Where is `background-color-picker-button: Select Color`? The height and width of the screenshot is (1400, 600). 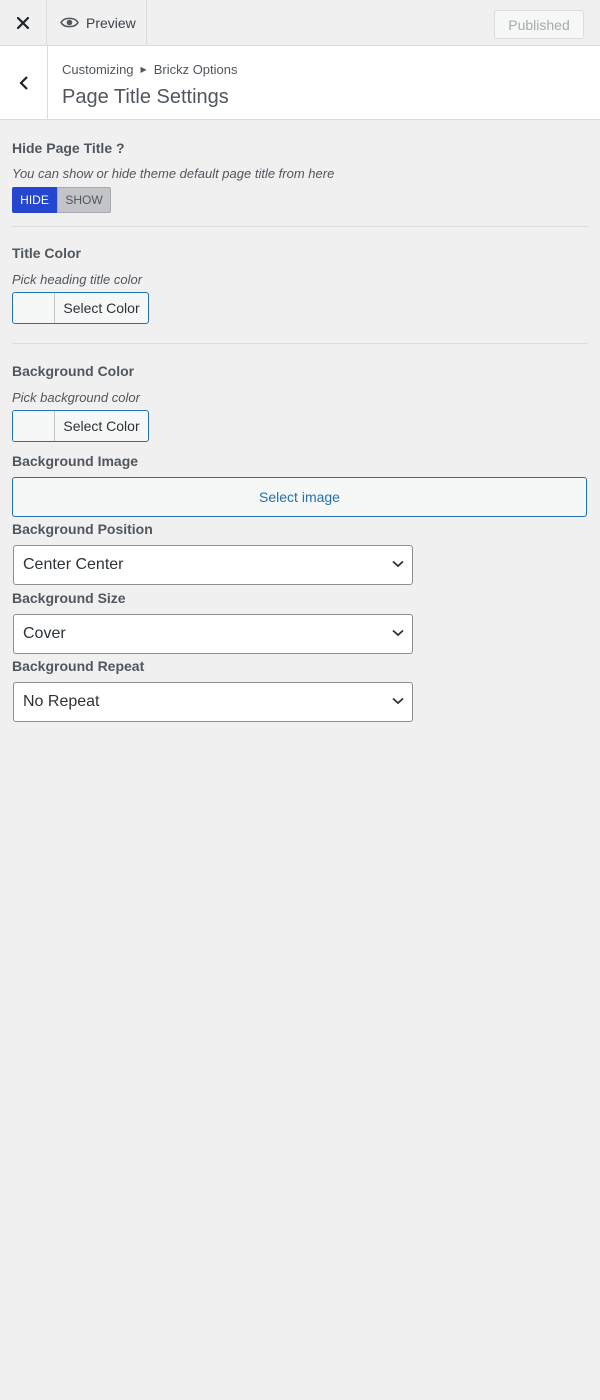
background-color-picker-button: Select Color is located at coordinates (80, 426).